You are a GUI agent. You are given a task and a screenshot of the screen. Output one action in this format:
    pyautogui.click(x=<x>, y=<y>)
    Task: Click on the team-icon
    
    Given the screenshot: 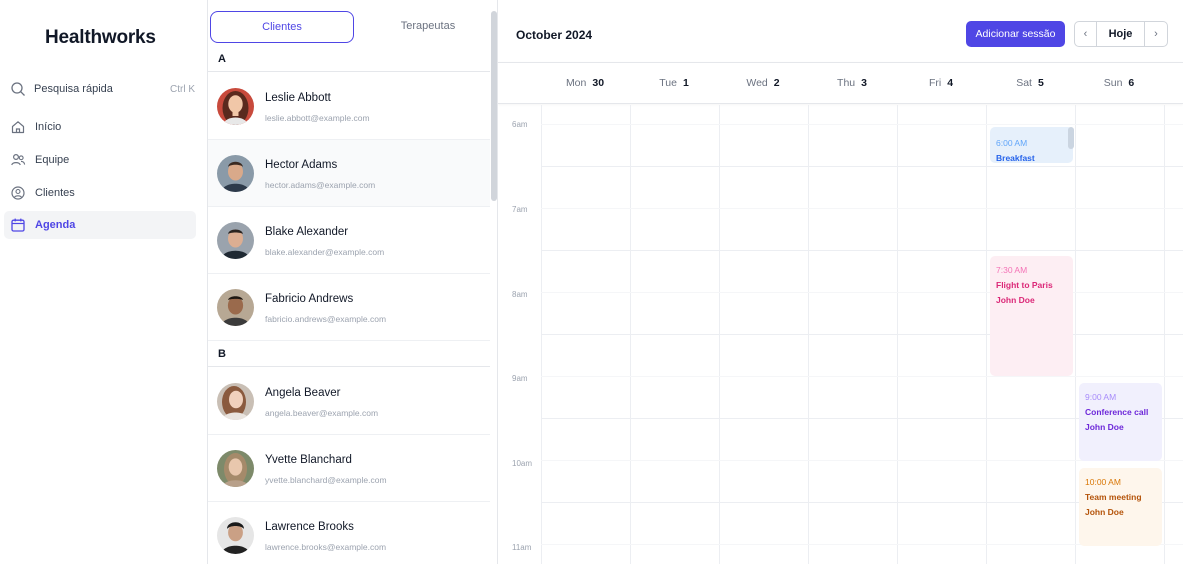 What is the action you would take?
    pyautogui.click(x=18, y=160)
    